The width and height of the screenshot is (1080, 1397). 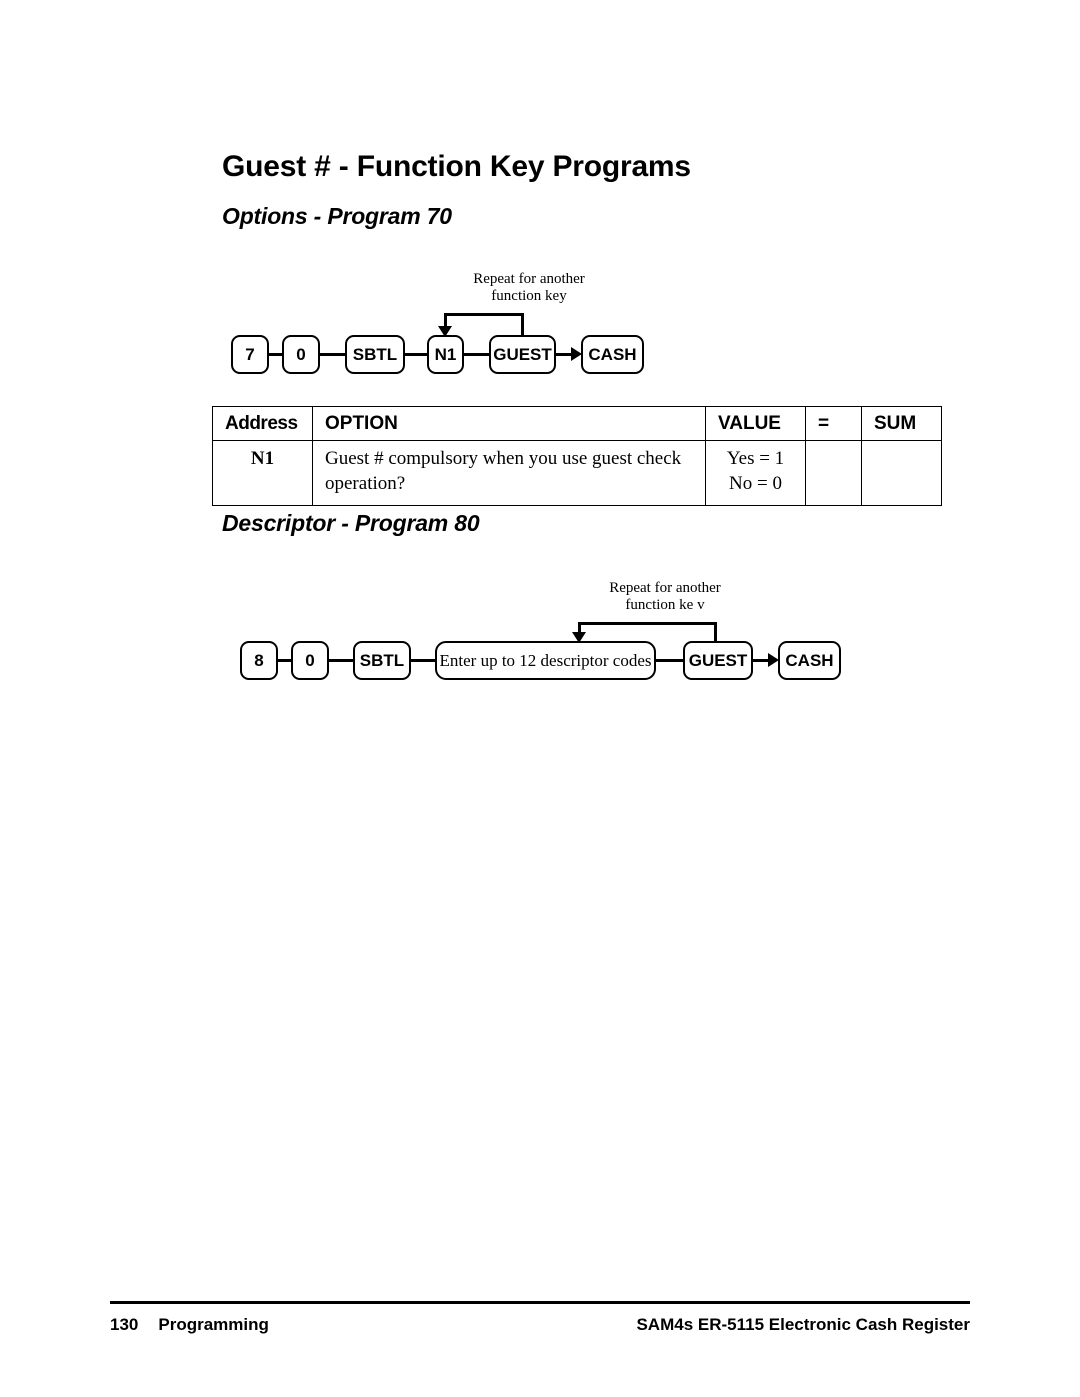 I want to click on cell-value-line-1: Yes = 1, so click(x=755, y=458).